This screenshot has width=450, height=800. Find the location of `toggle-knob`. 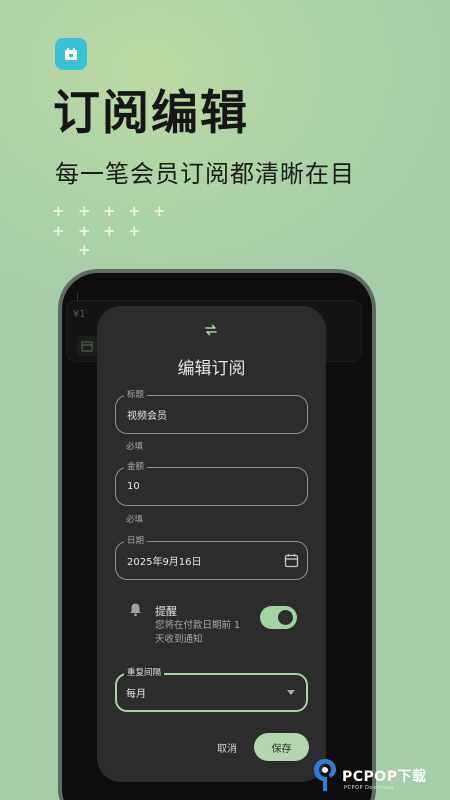

toggle-knob is located at coordinates (285, 617).